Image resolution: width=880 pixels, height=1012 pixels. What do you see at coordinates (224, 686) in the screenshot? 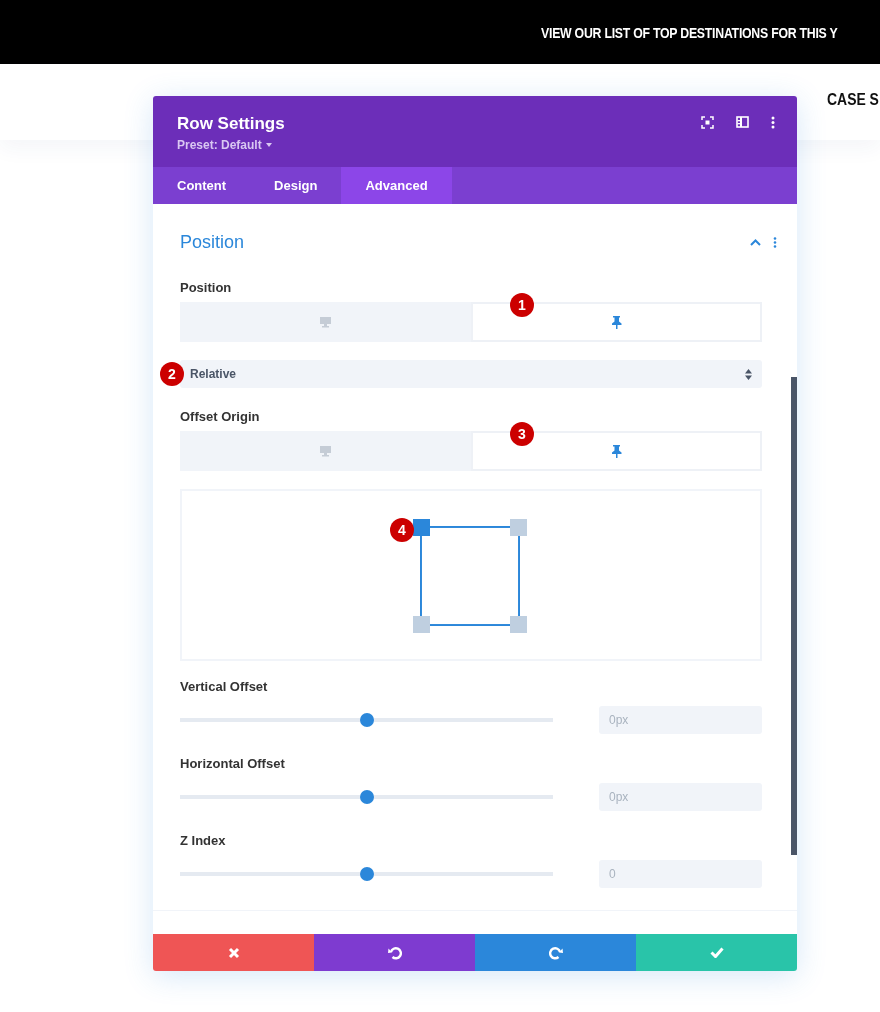
I see `field-label: Vertical Offset` at bounding box center [224, 686].